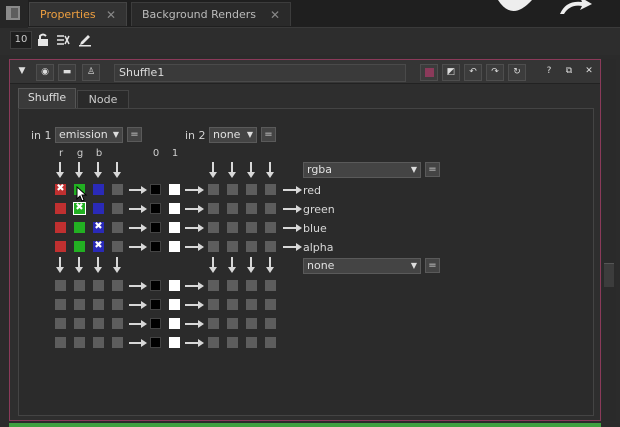  What do you see at coordinates (432, 169) in the screenshot?
I see `out1-link-button: =` at bounding box center [432, 169].